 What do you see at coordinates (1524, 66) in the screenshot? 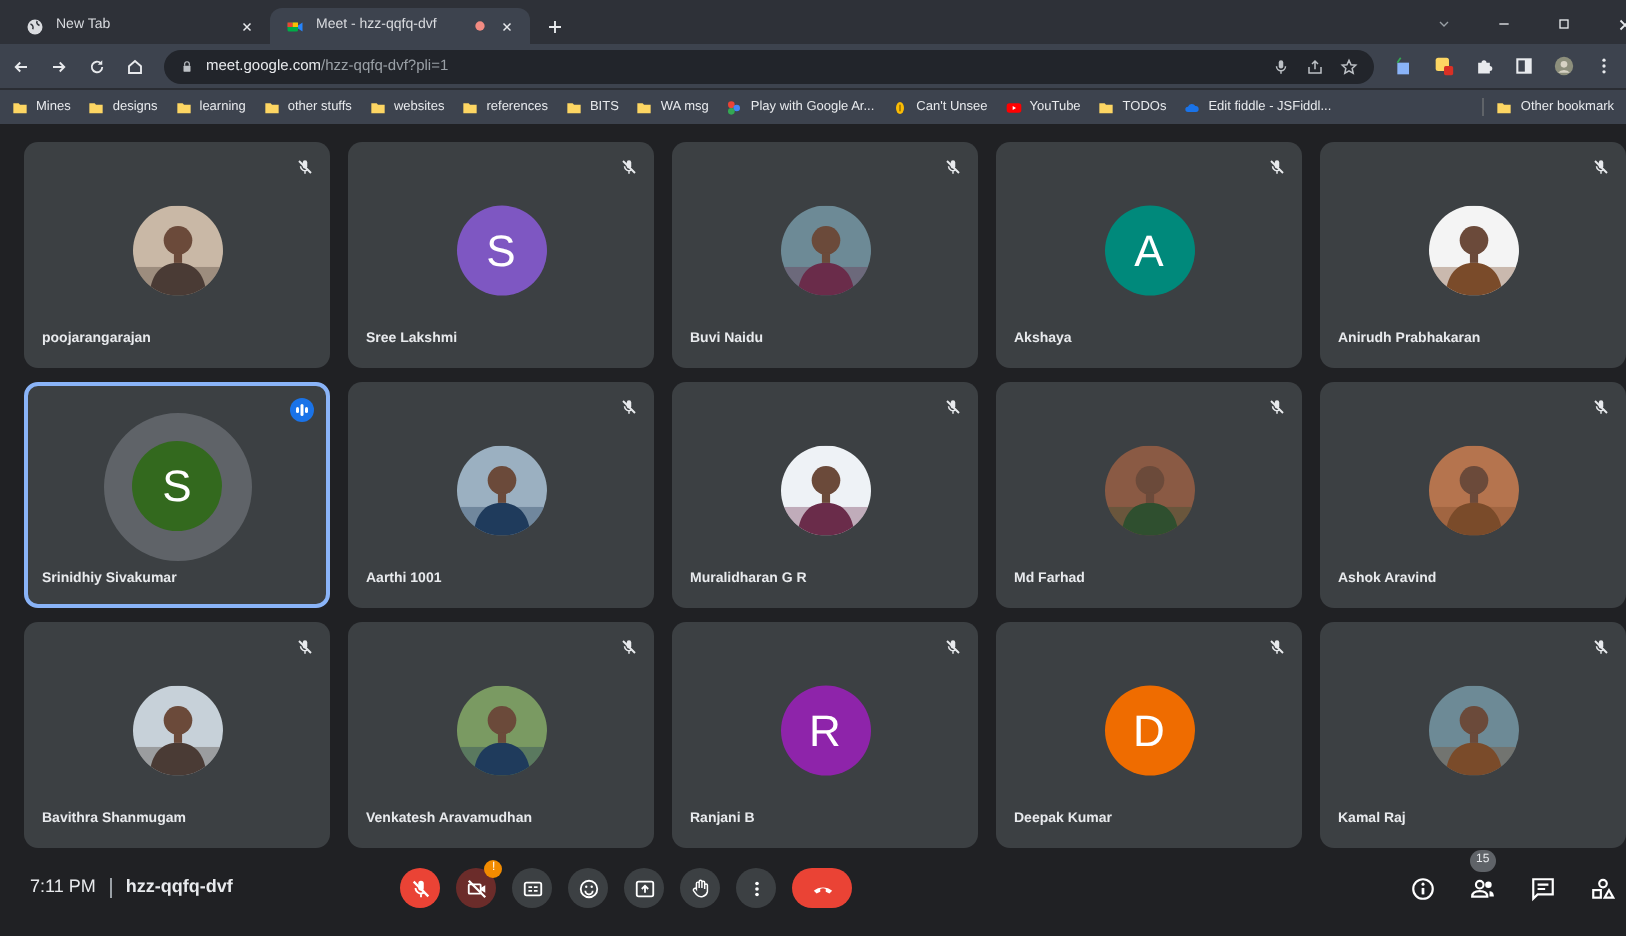
I see `side-panel-icon` at bounding box center [1524, 66].